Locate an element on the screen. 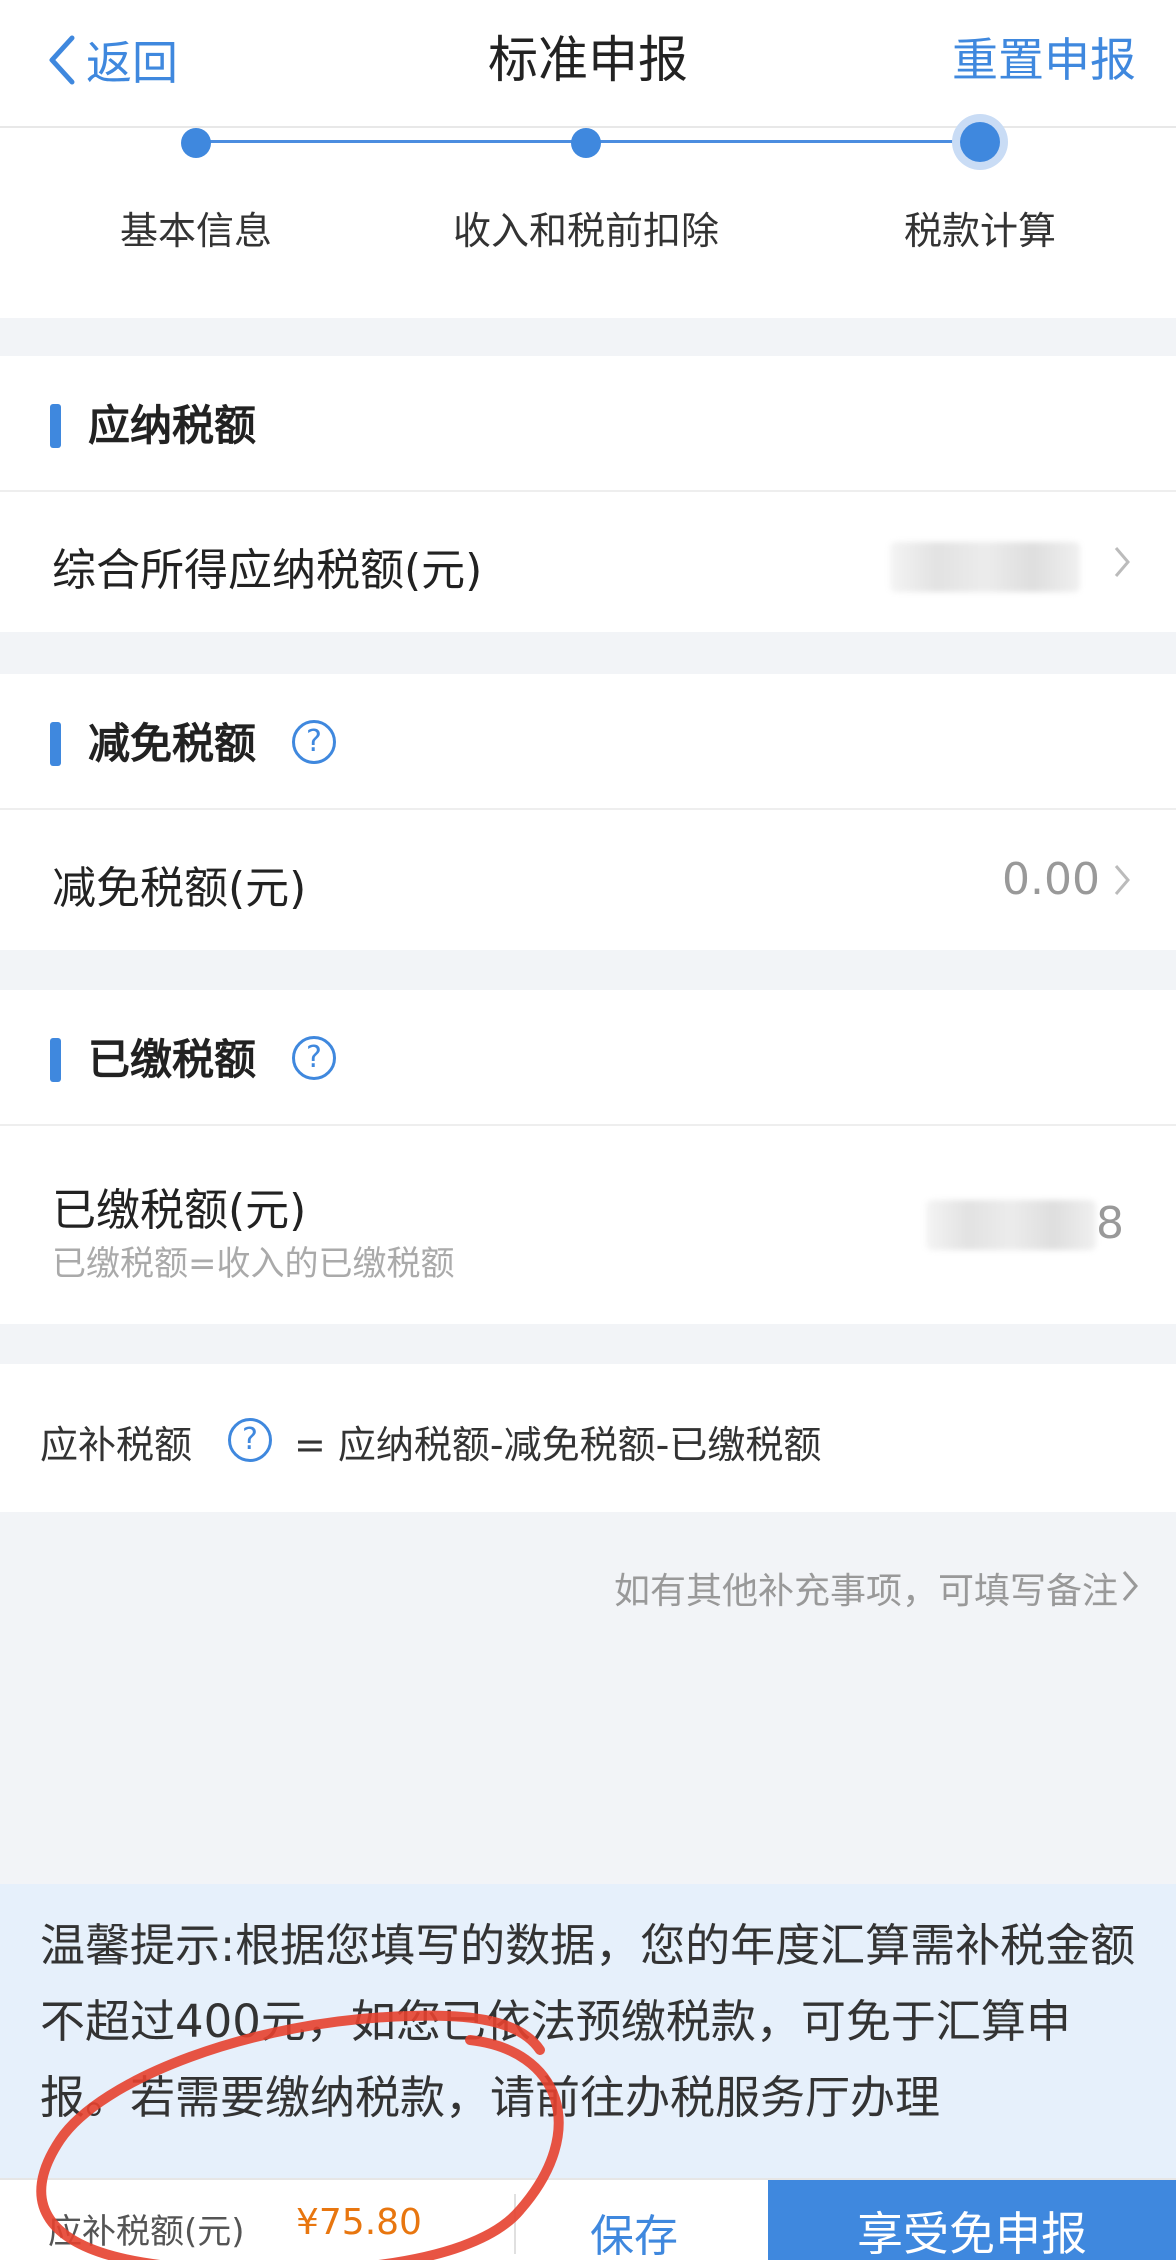 This screenshot has width=1176, height=2260. formula-label: 应补税额 is located at coordinates (116, 1445).